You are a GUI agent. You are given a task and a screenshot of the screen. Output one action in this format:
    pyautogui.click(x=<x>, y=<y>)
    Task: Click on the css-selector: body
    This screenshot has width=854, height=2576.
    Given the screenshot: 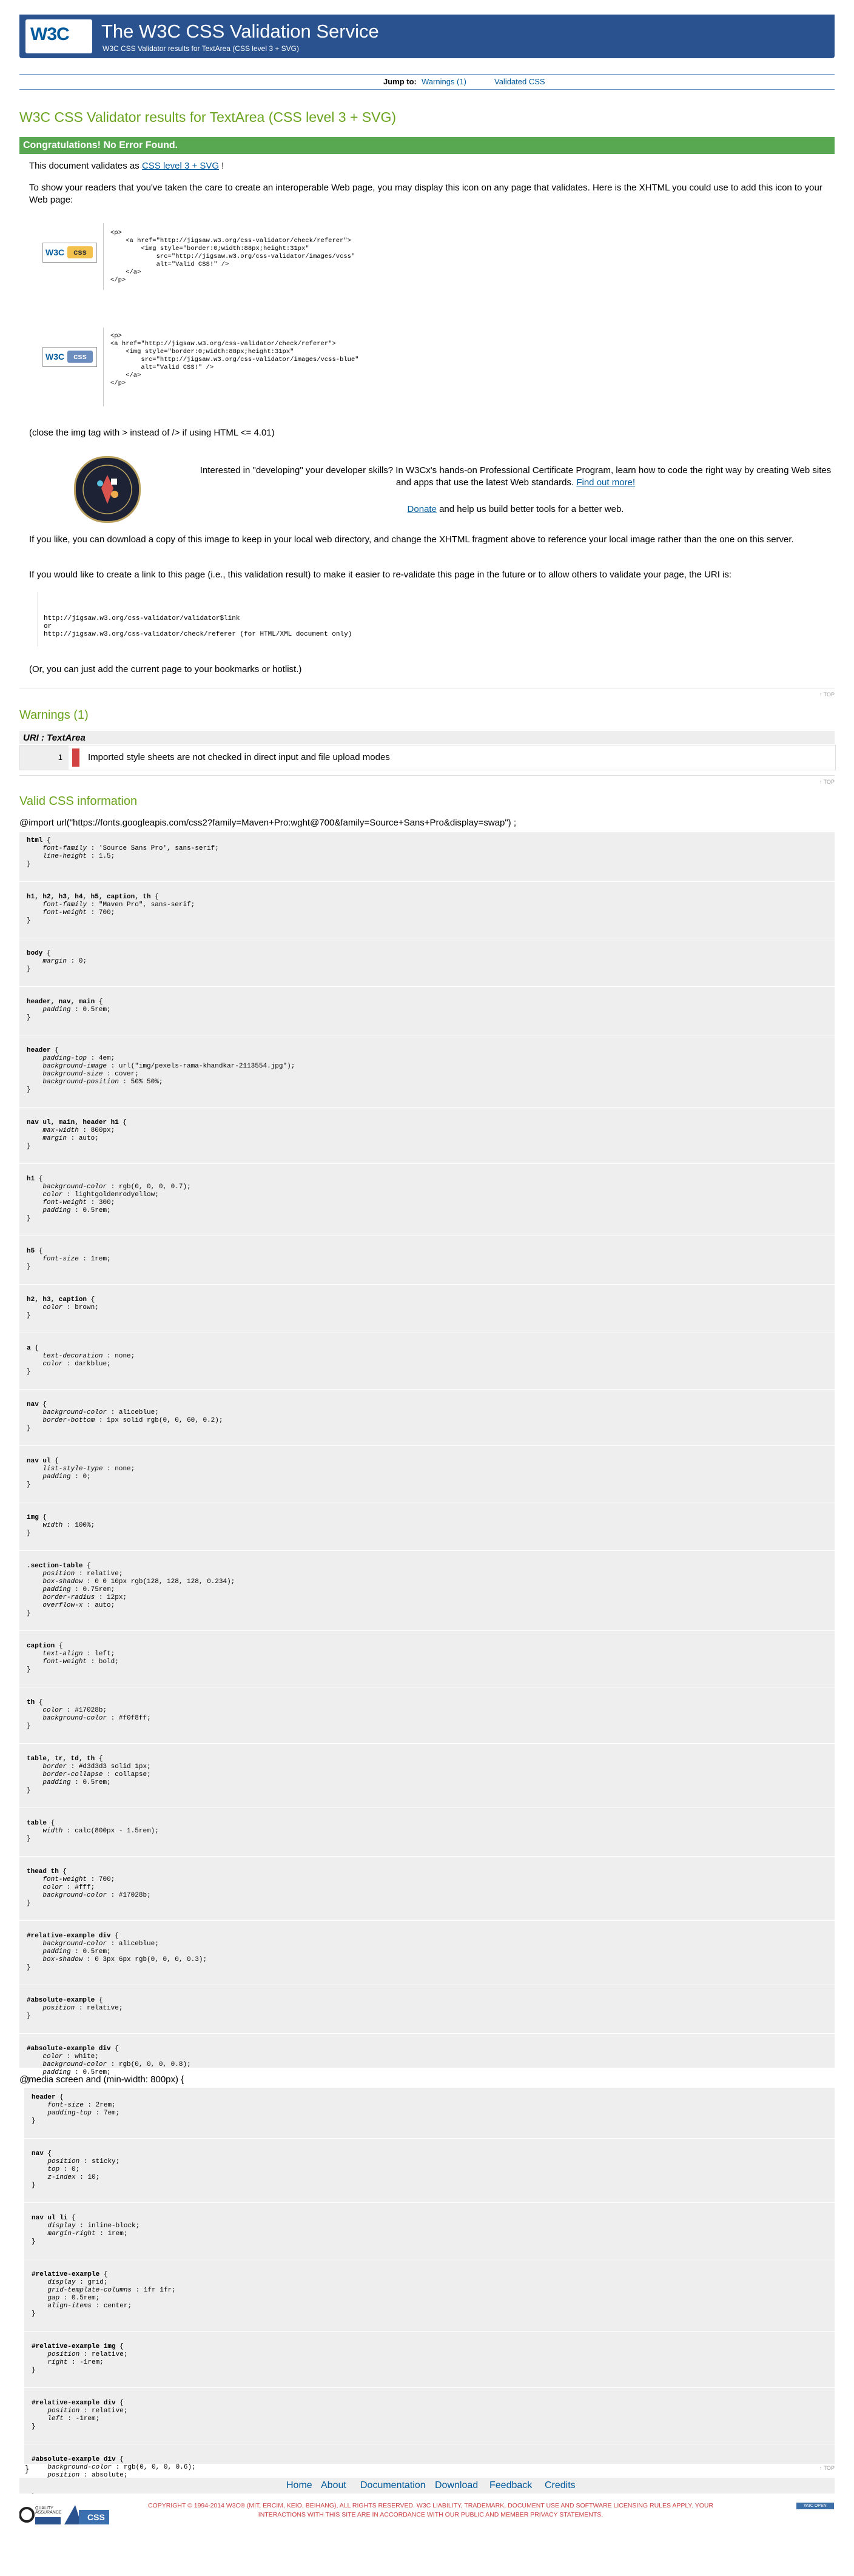 What is the action you would take?
    pyautogui.click(x=35, y=953)
    